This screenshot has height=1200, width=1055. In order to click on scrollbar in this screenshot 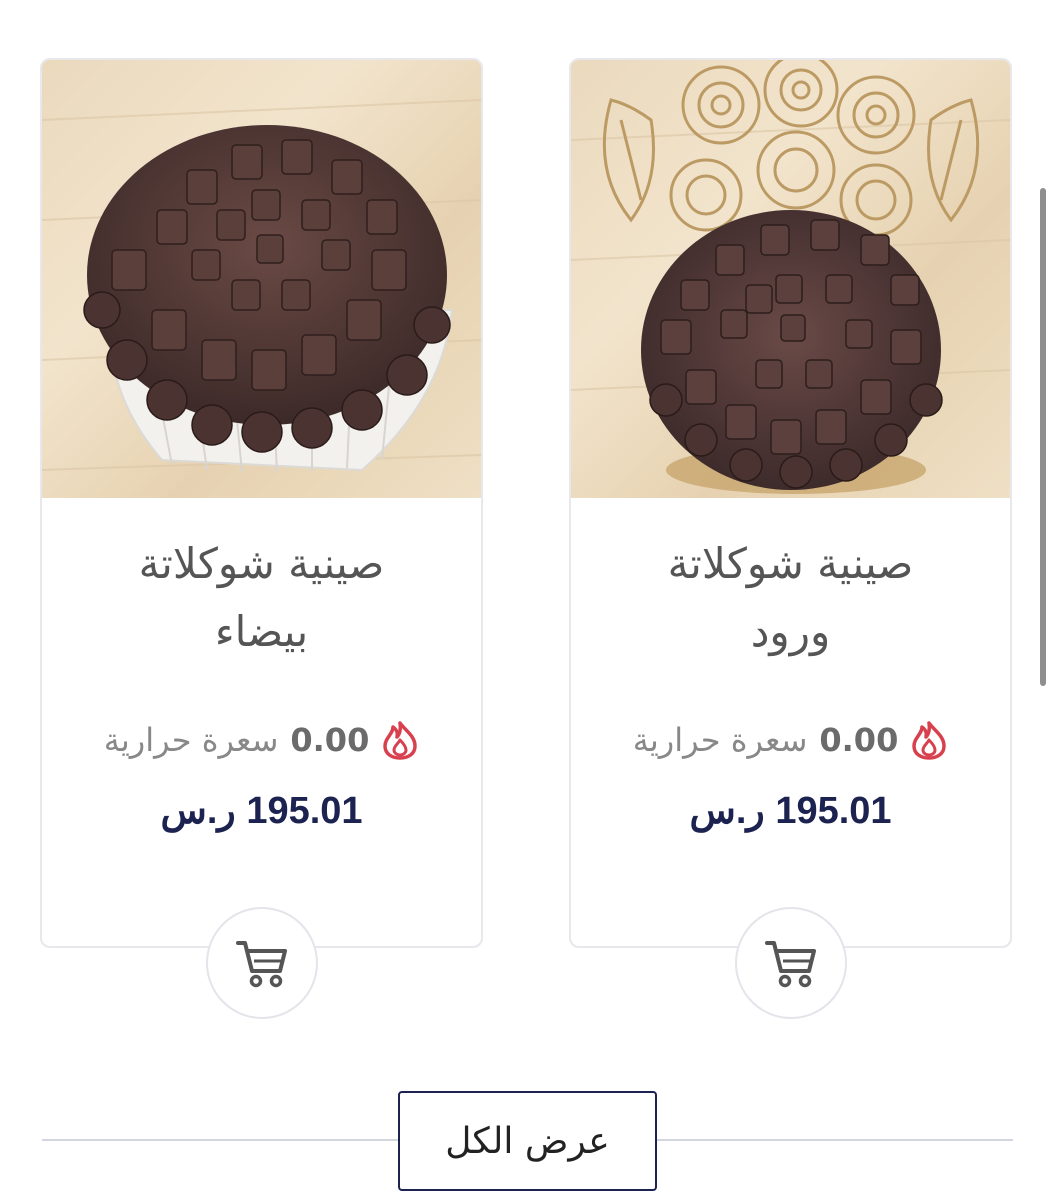, I will do `click(1043, 437)`.